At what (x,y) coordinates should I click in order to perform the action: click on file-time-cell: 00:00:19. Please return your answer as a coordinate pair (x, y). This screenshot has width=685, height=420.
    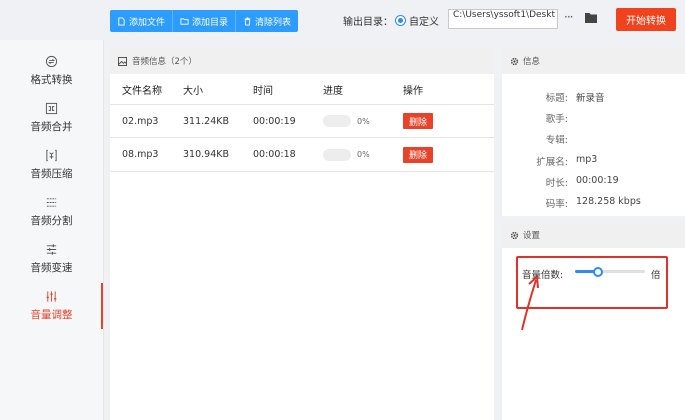
    Looking at the image, I should click on (274, 121).